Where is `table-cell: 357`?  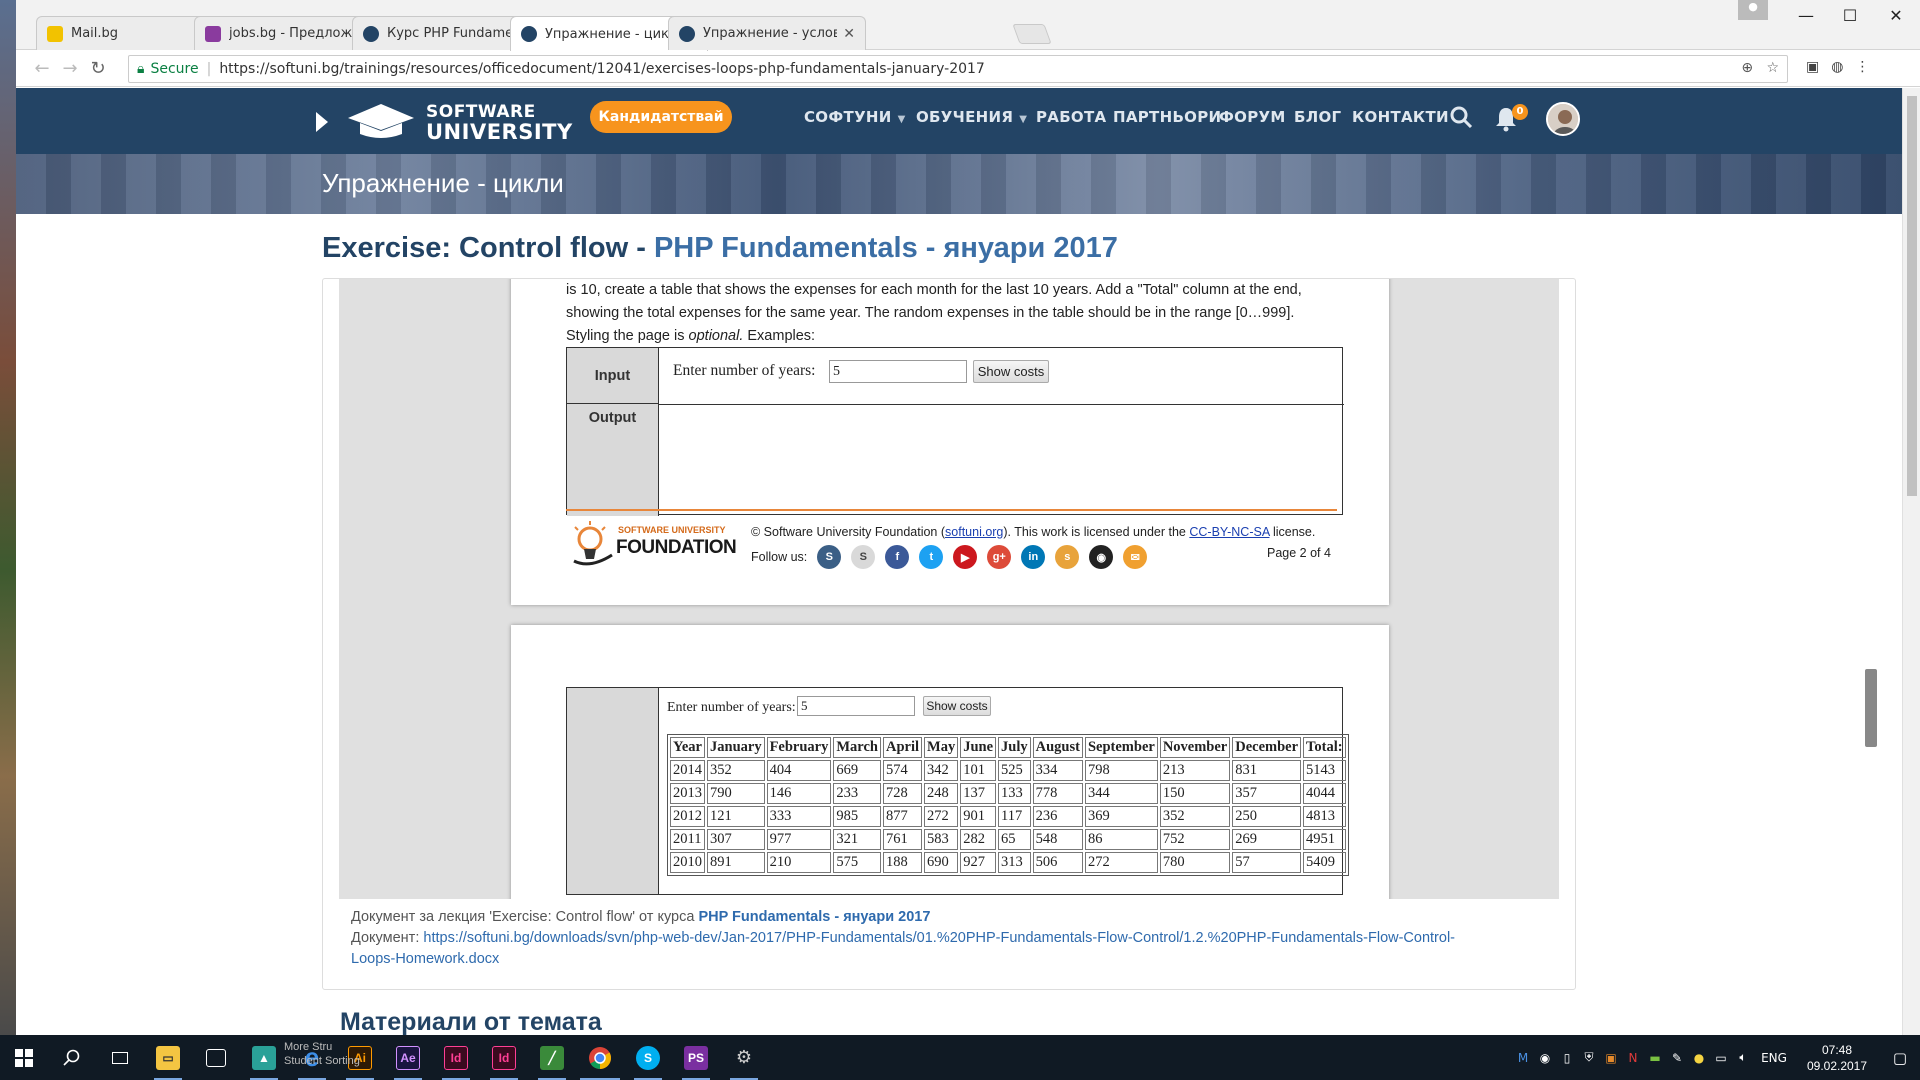
table-cell: 357 is located at coordinates (1267, 793).